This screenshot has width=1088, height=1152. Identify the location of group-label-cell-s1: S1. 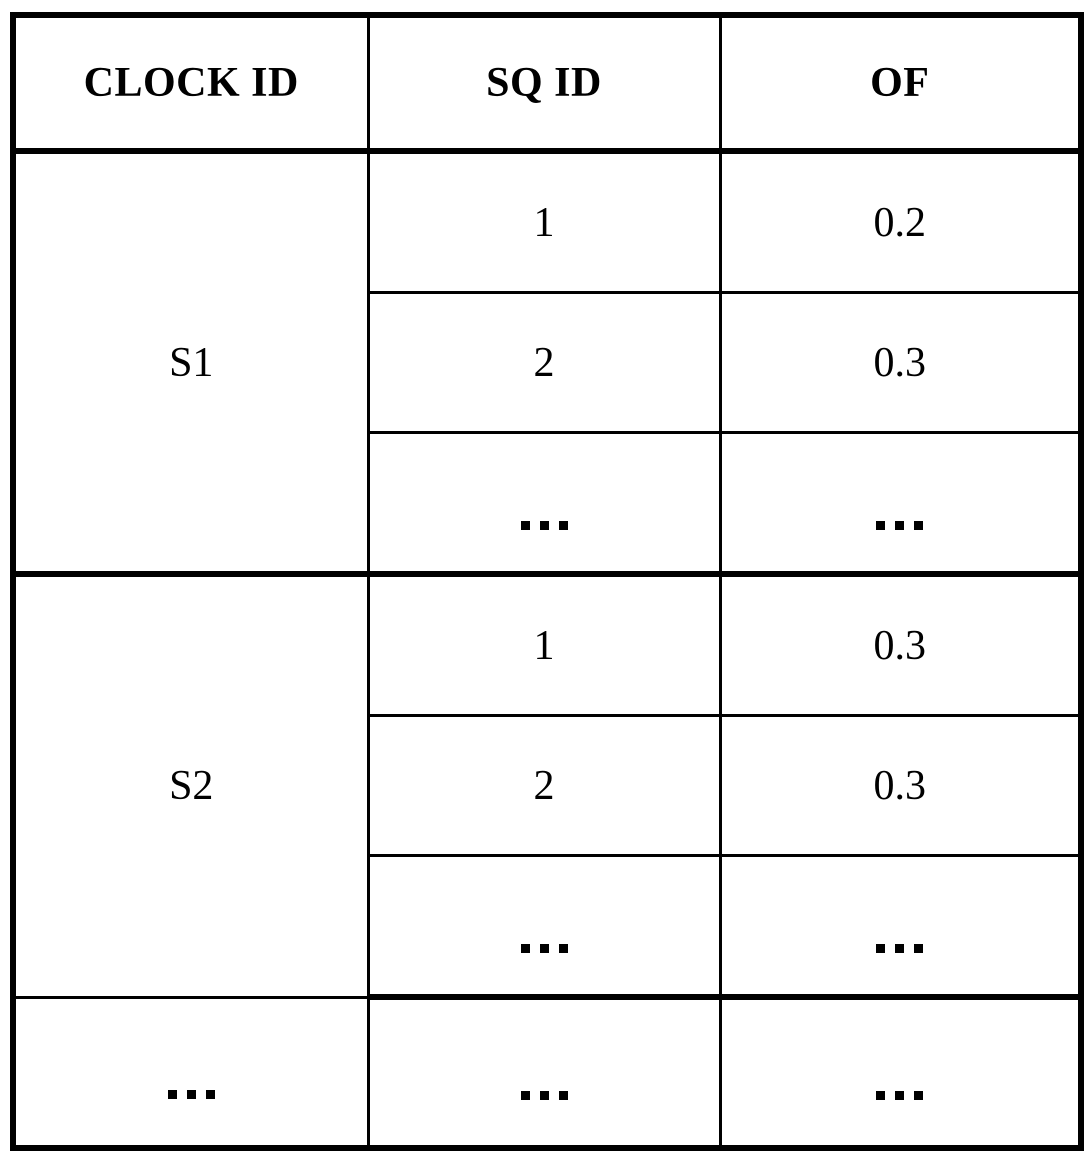
(190, 362).